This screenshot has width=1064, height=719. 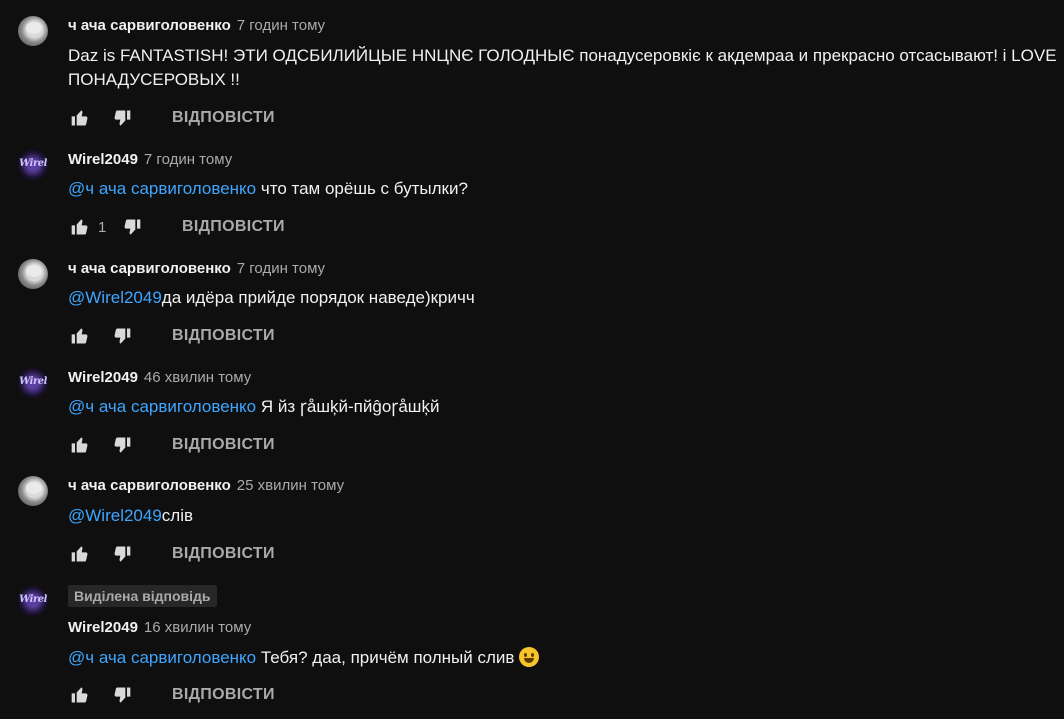 I want to click on comment-body: слів, so click(x=177, y=515).